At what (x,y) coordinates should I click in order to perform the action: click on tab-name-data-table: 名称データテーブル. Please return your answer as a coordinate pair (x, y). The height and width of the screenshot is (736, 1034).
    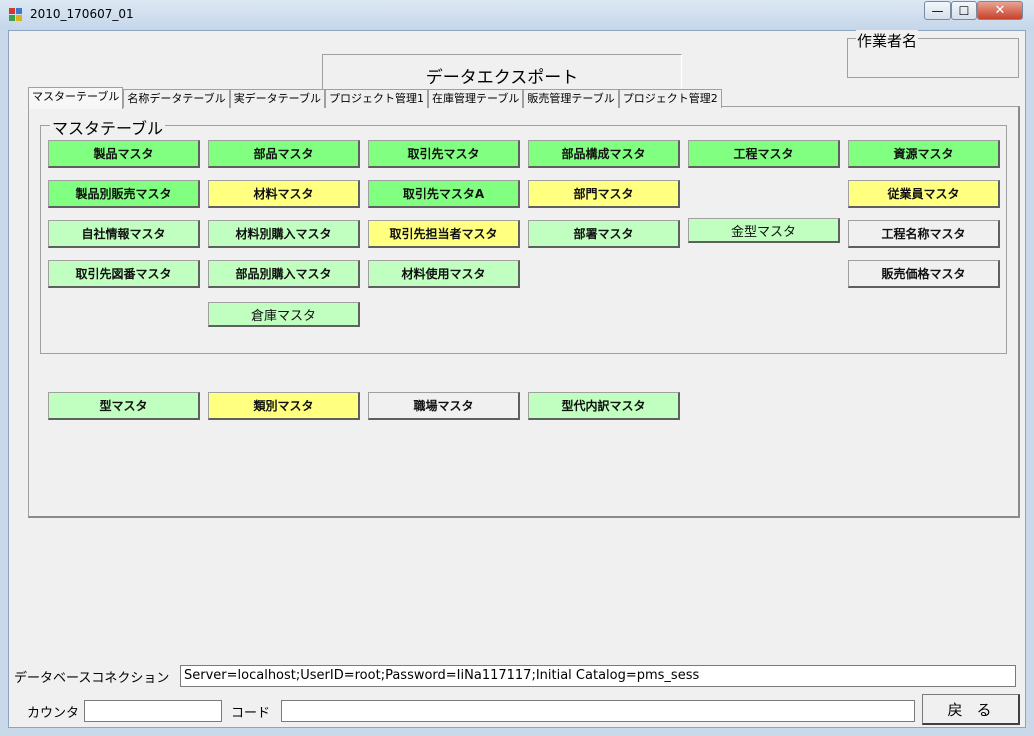
    Looking at the image, I should click on (176, 98).